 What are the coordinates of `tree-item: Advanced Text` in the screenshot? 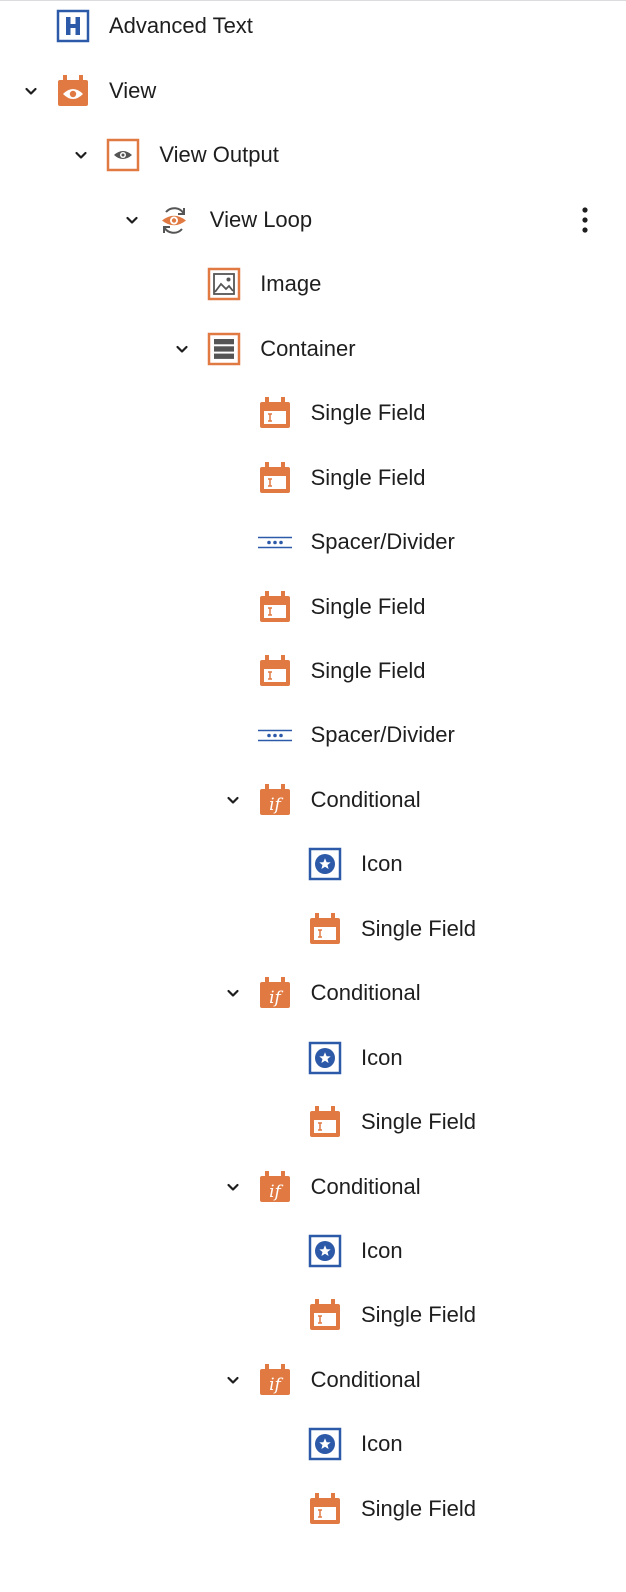 It's located at (313, 26).